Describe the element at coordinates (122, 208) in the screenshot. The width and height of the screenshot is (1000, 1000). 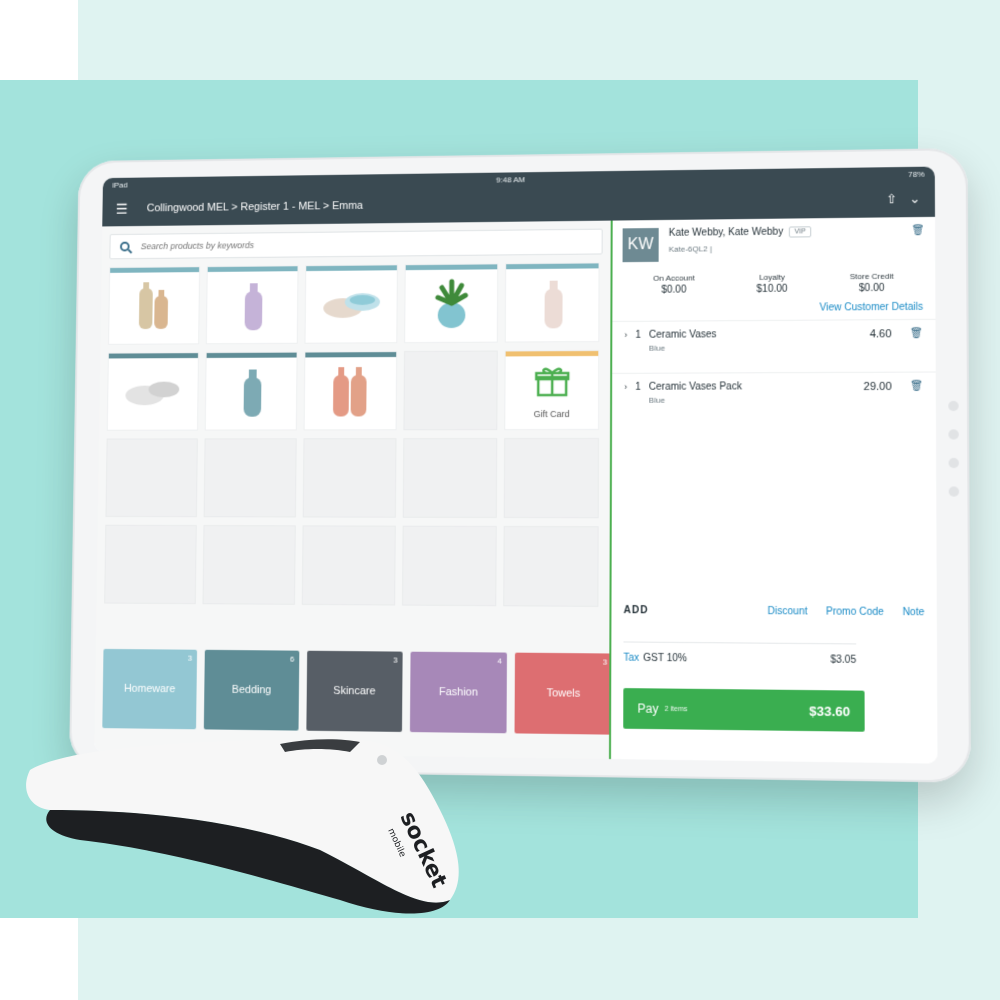
I see `menu-icon: ☰` at that location.